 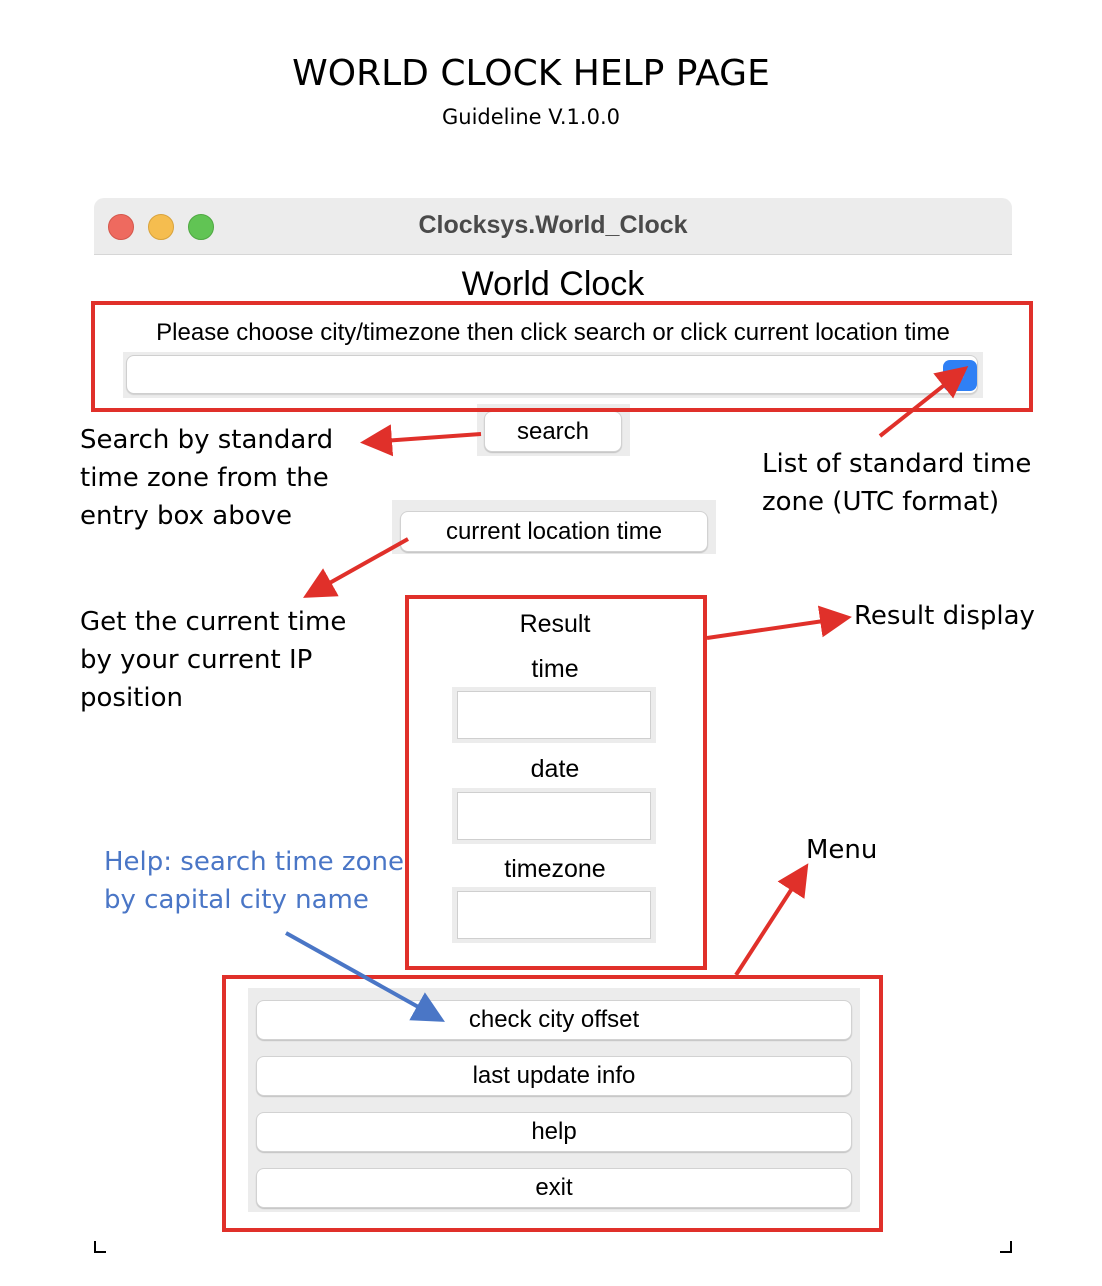 I want to click on current-location-arrow, so click(x=356, y=567).